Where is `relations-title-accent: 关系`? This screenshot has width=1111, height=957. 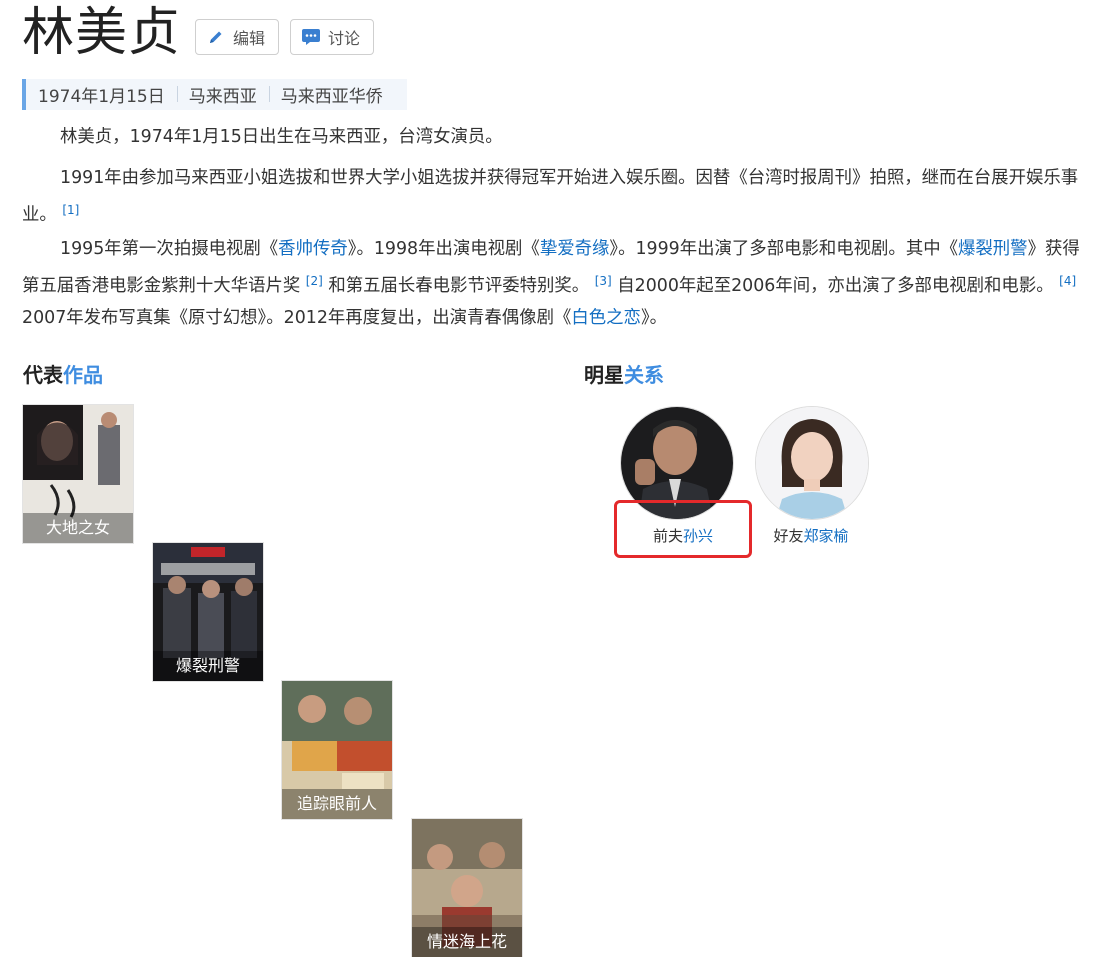 relations-title-accent: 关系 is located at coordinates (644, 375).